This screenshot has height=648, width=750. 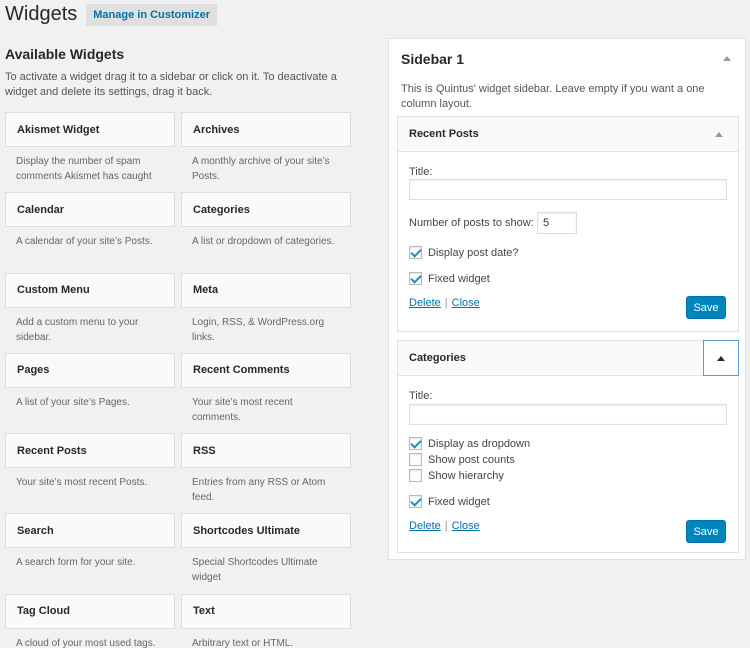 What do you see at coordinates (84, 242) in the screenshot?
I see `available-widget-description: A calendar of your site’s Posts.` at bounding box center [84, 242].